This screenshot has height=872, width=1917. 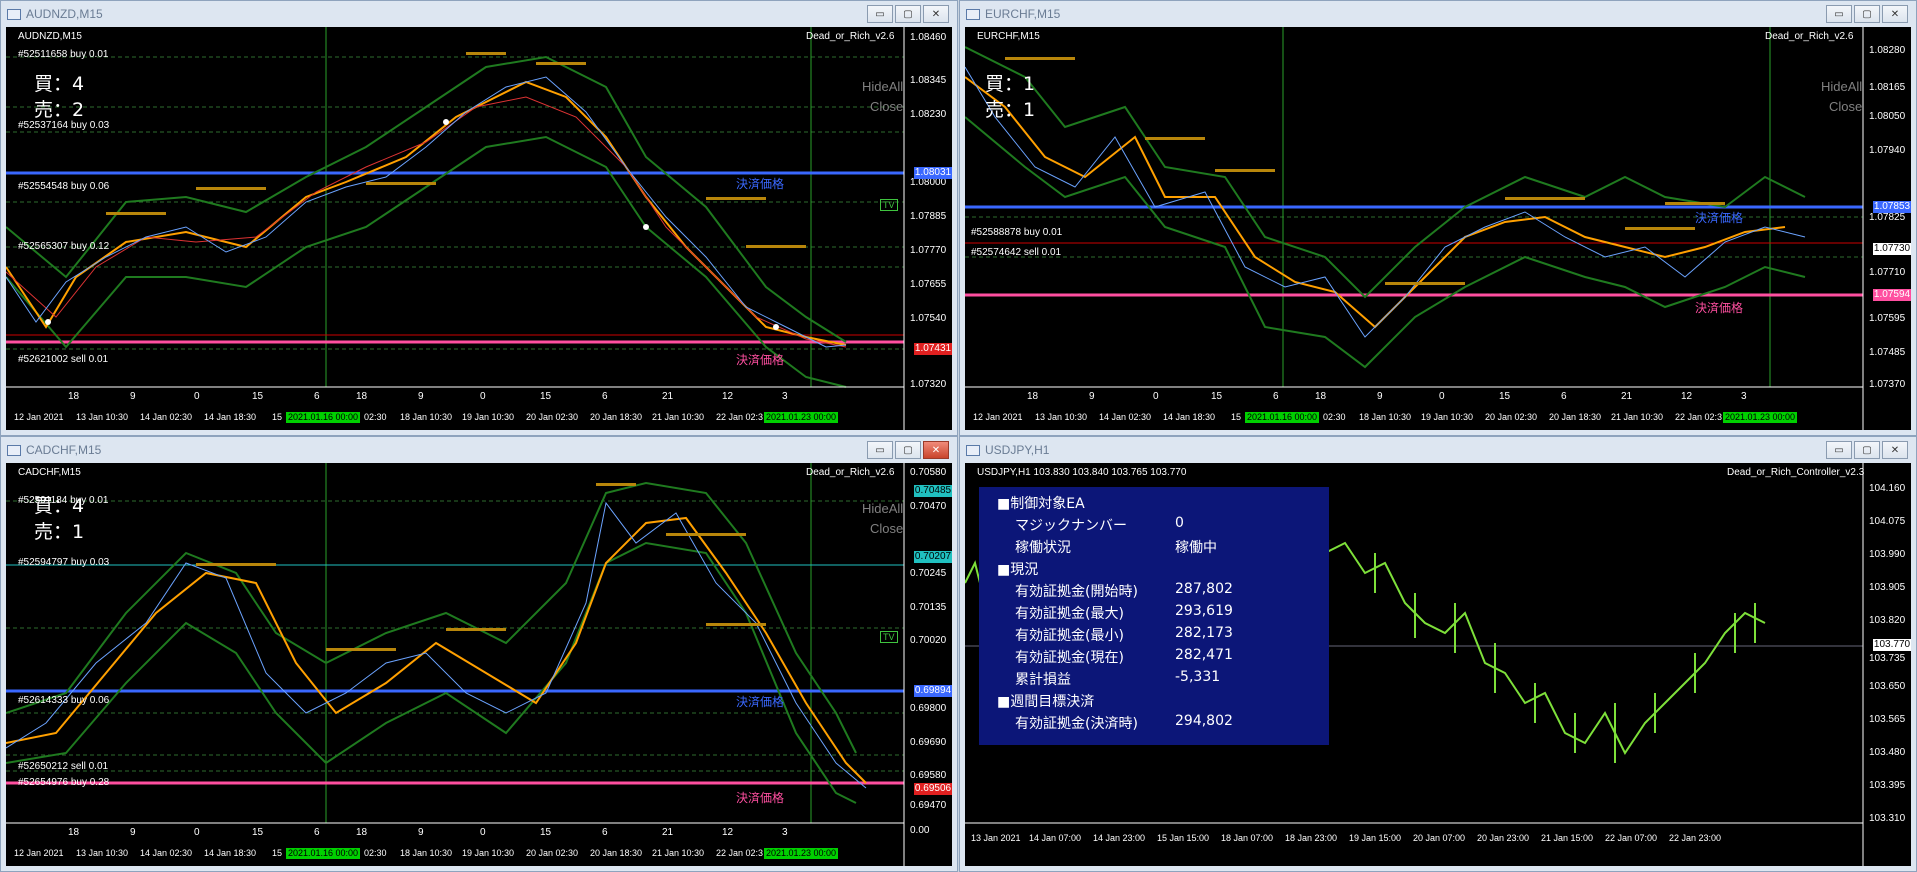 I want to click on price-tick: 104.075, so click(x=1887, y=521).